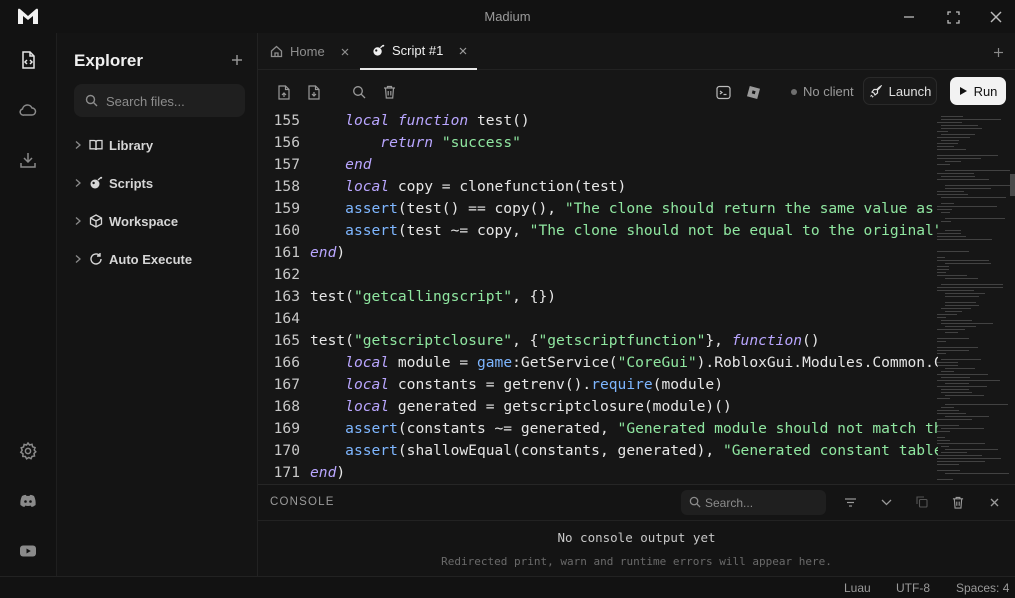 This screenshot has height=598, width=1015. I want to click on chevron-down-icon, so click(886, 502).